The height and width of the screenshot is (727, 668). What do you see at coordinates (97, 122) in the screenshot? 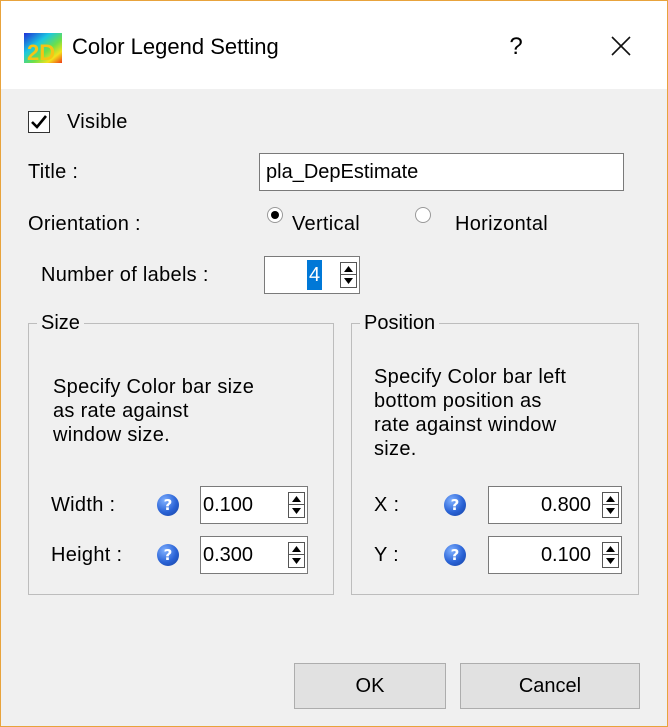
I see `visible-label: Visible` at bounding box center [97, 122].